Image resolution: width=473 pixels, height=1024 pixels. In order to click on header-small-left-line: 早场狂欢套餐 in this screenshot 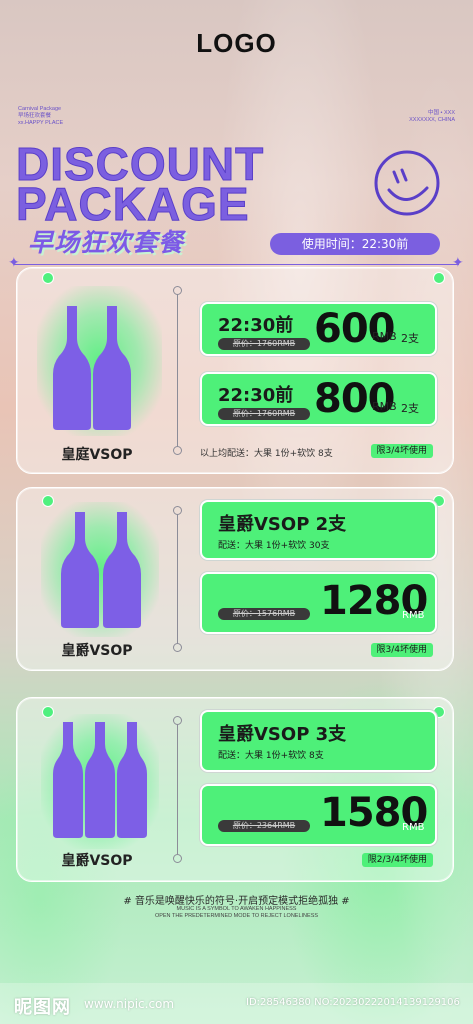, I will do `click(35, 116)`.